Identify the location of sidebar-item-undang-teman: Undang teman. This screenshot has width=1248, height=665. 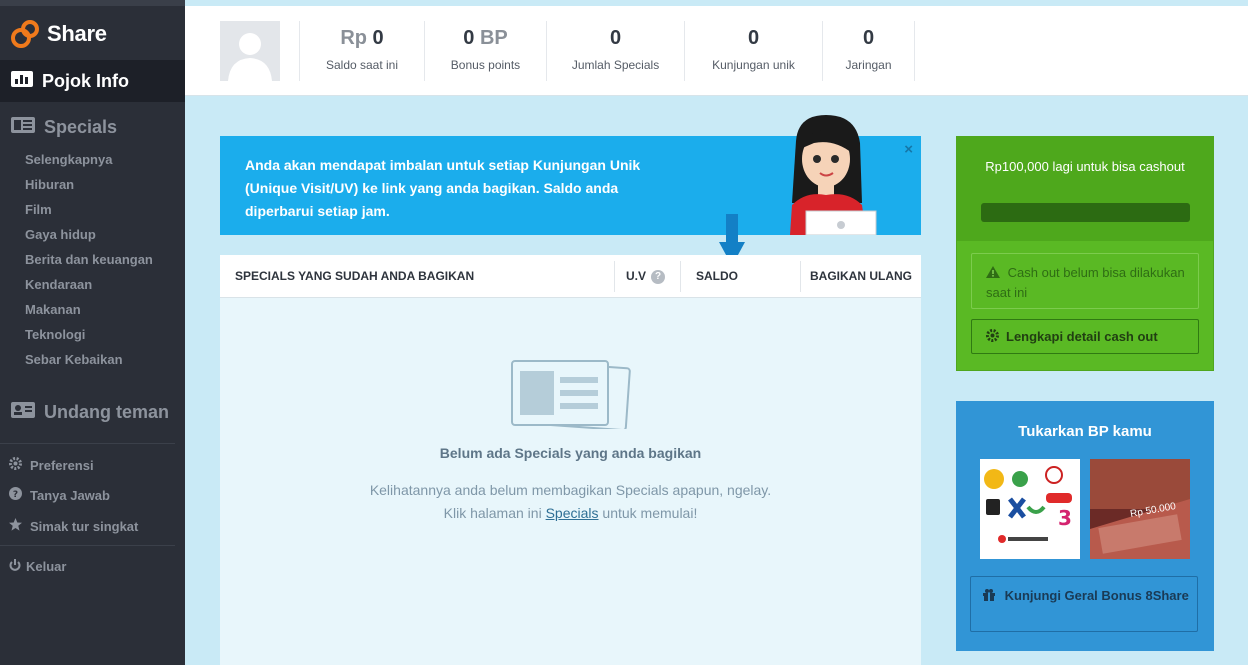
(92, 412).